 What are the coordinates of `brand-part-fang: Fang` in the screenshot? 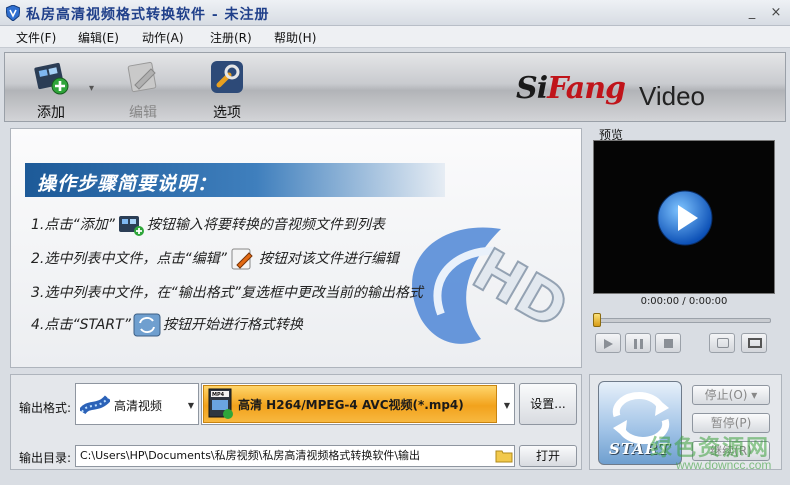 It's located at (586, 88).